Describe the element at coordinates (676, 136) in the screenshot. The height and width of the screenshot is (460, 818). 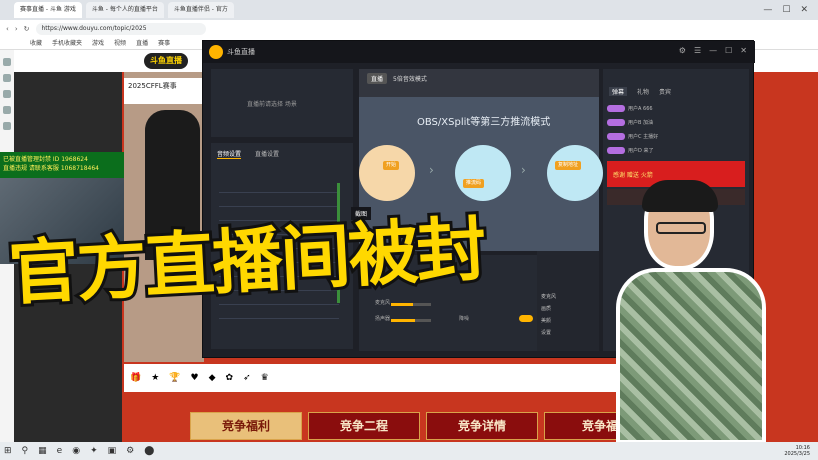
I see `chat-message: 用户C 主播好` at that location.